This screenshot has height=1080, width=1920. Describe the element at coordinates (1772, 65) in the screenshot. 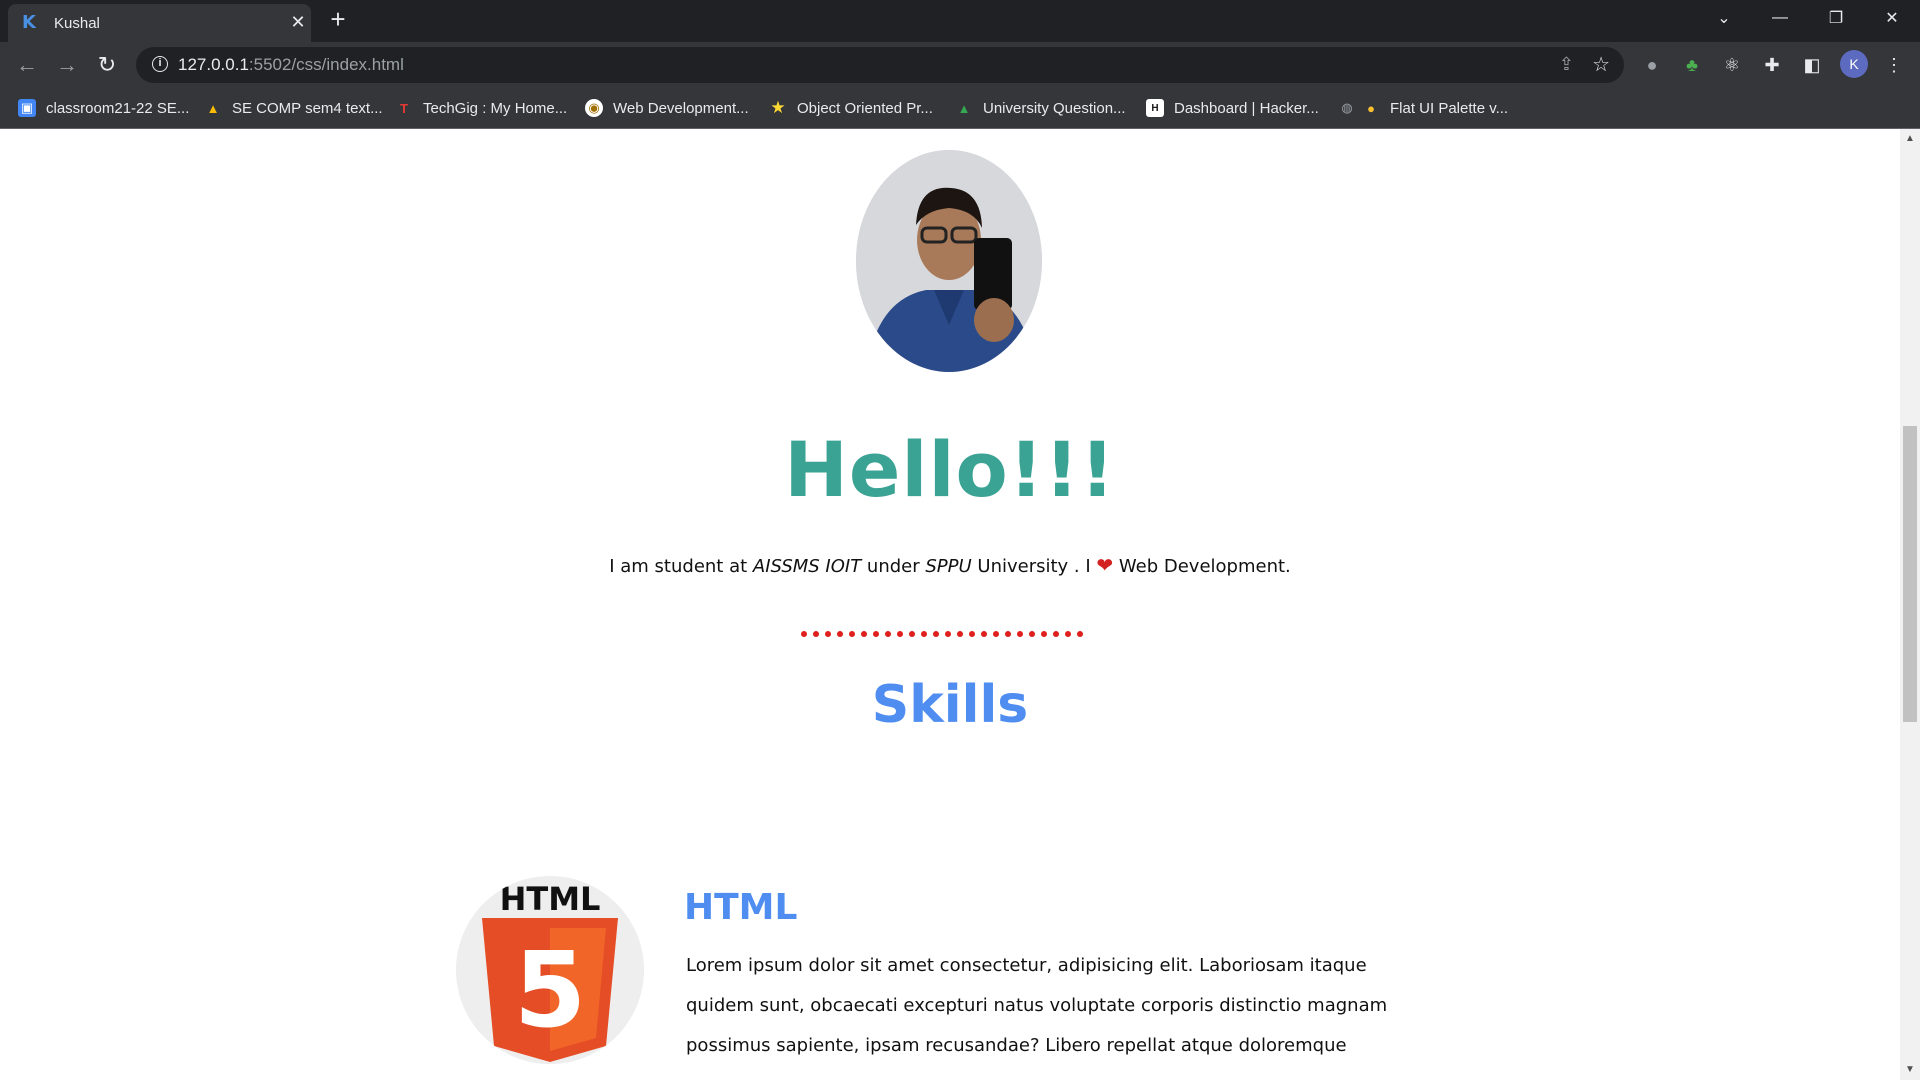

I see `puzzle-extensions-icon: ✚` at that location.